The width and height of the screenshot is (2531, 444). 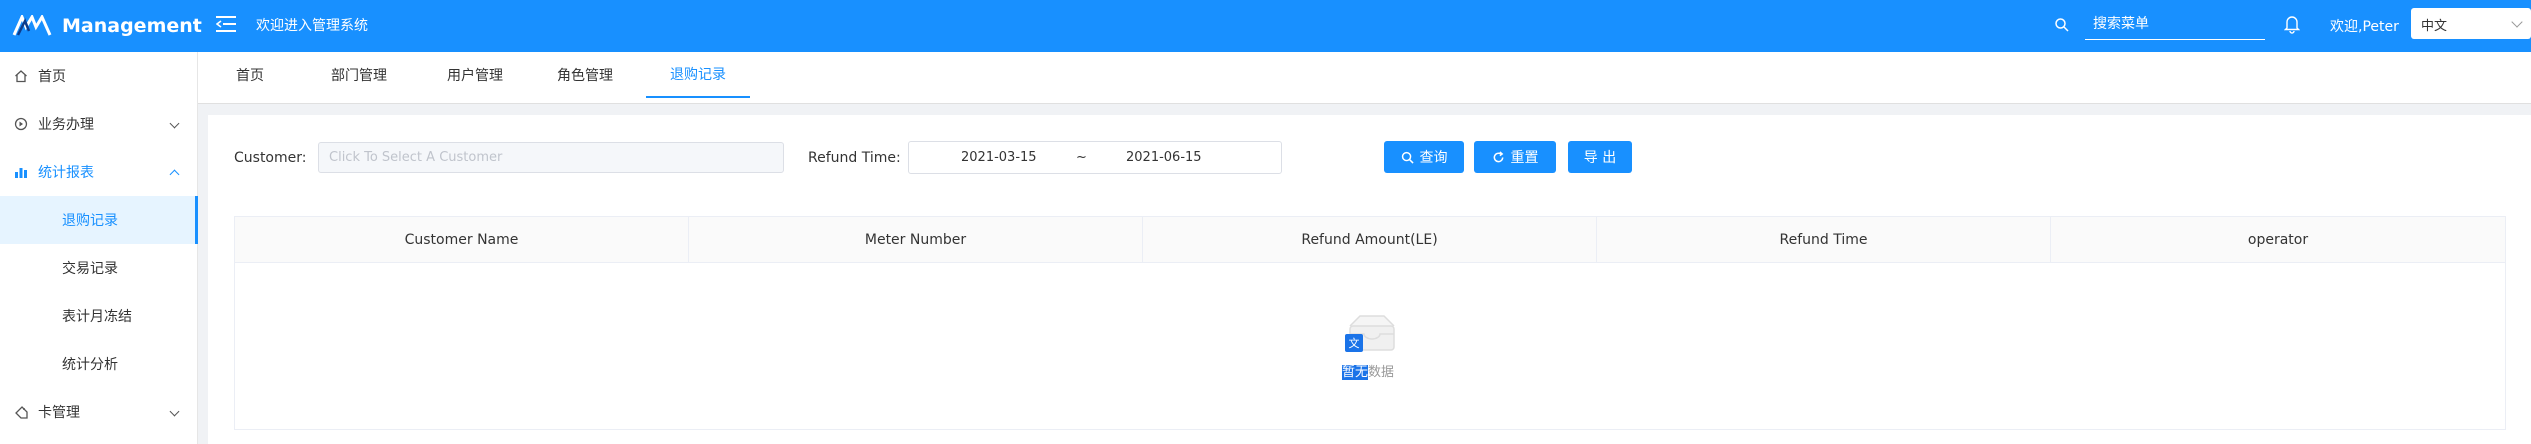 I want to click on tab-refund-records: 退购记录, so click(x=698, y=75).